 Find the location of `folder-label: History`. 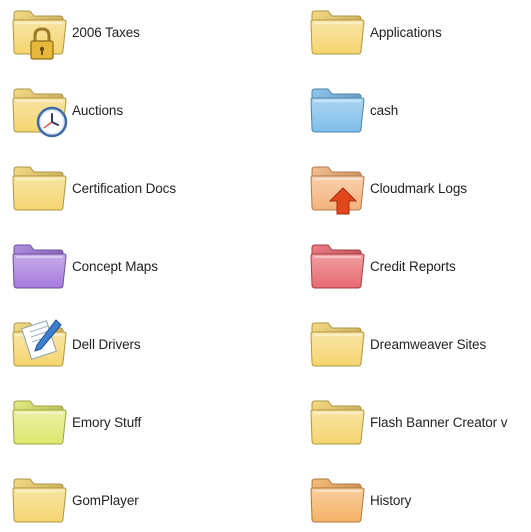

folder-label: History is located at coordinates (391, 500).